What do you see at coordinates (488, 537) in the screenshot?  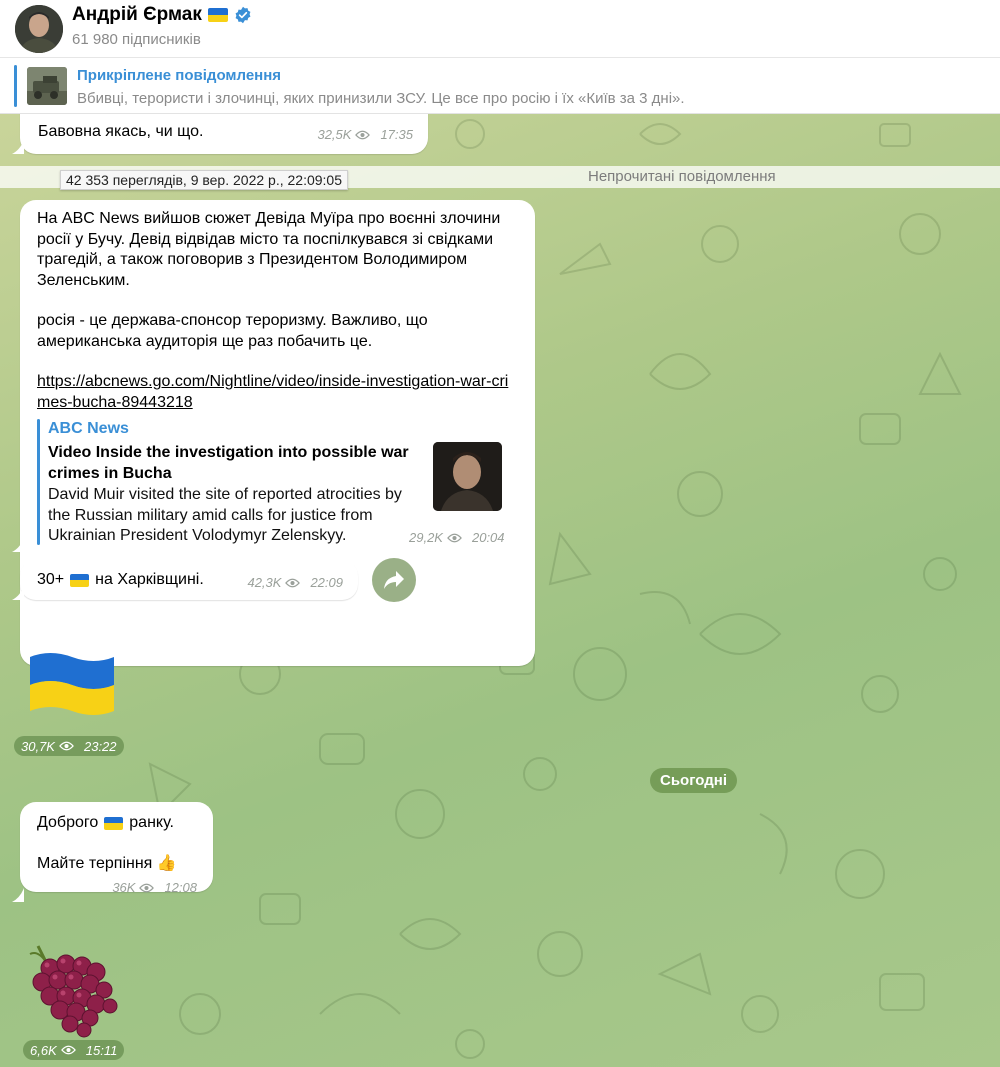 I see `message-time: 20:04` at bounding box center [488, 537].